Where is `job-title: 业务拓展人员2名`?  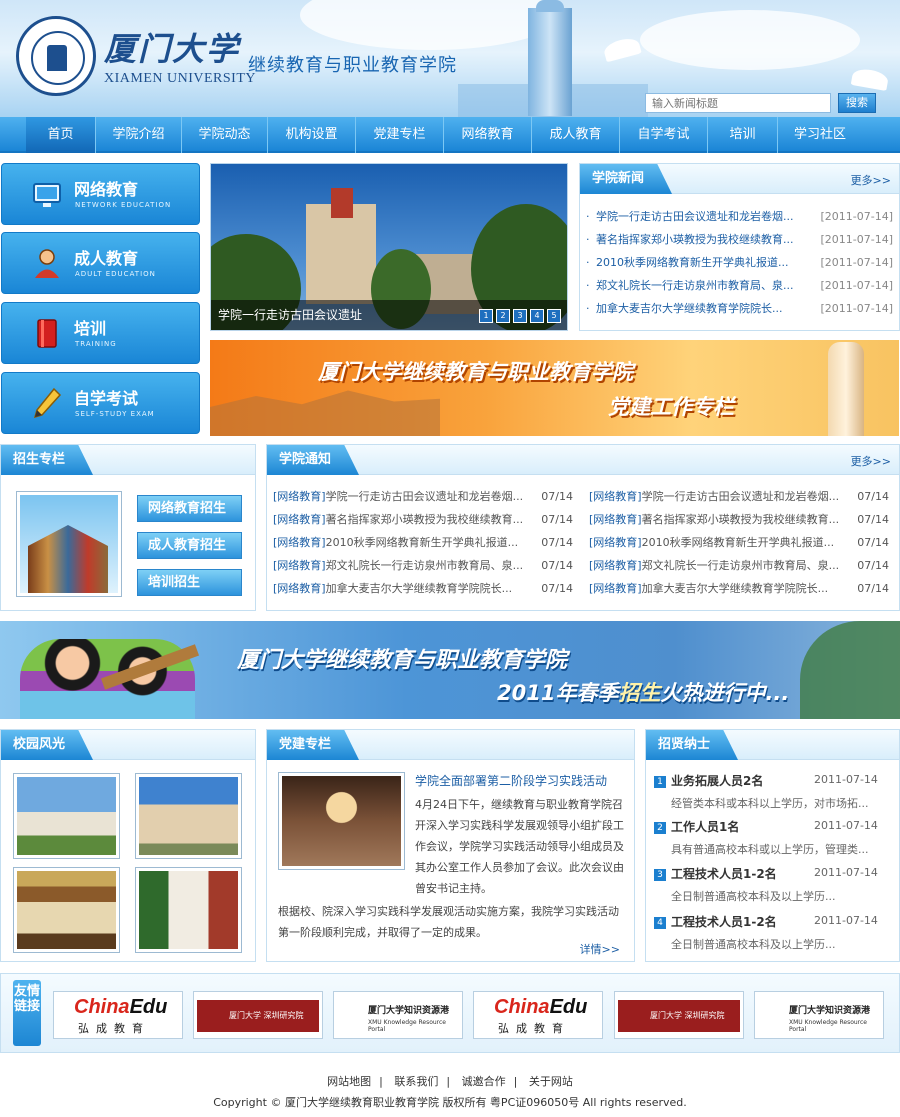
job-title: 业务拓展人员2名 is located at coordinates (717, 780).